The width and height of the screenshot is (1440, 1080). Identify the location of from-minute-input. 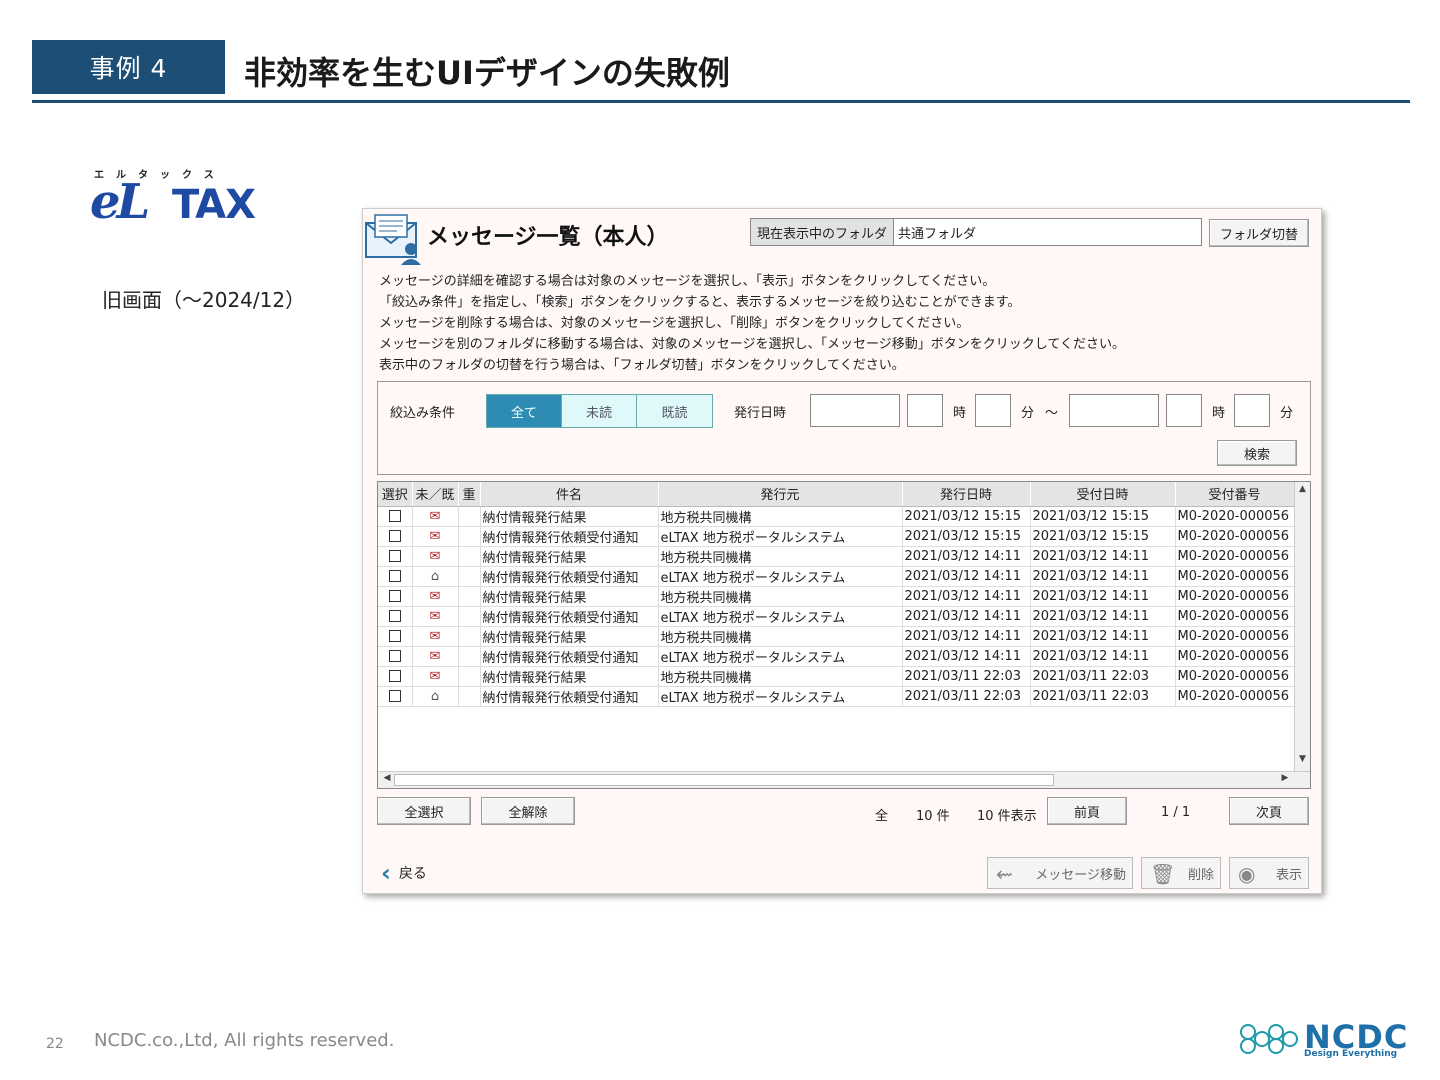
(993, 410).